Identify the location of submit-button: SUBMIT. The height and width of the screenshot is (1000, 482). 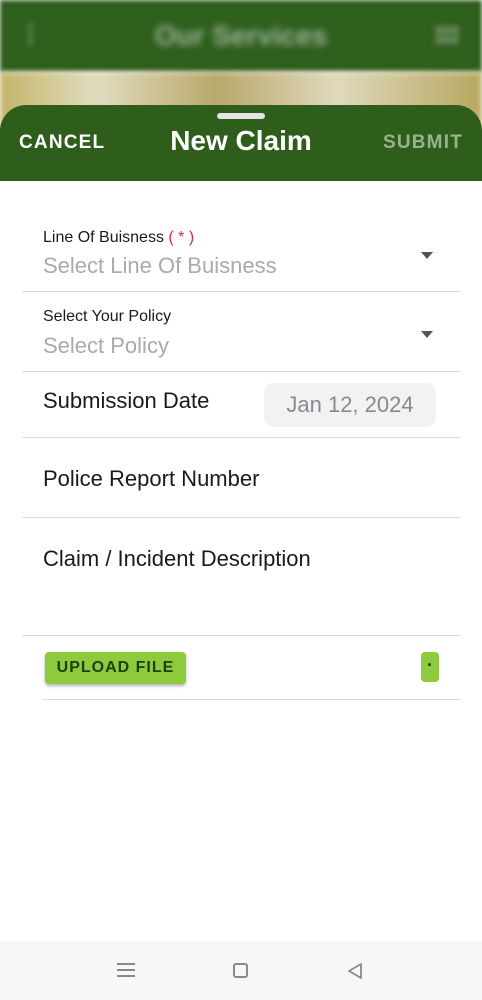
(423, 143).